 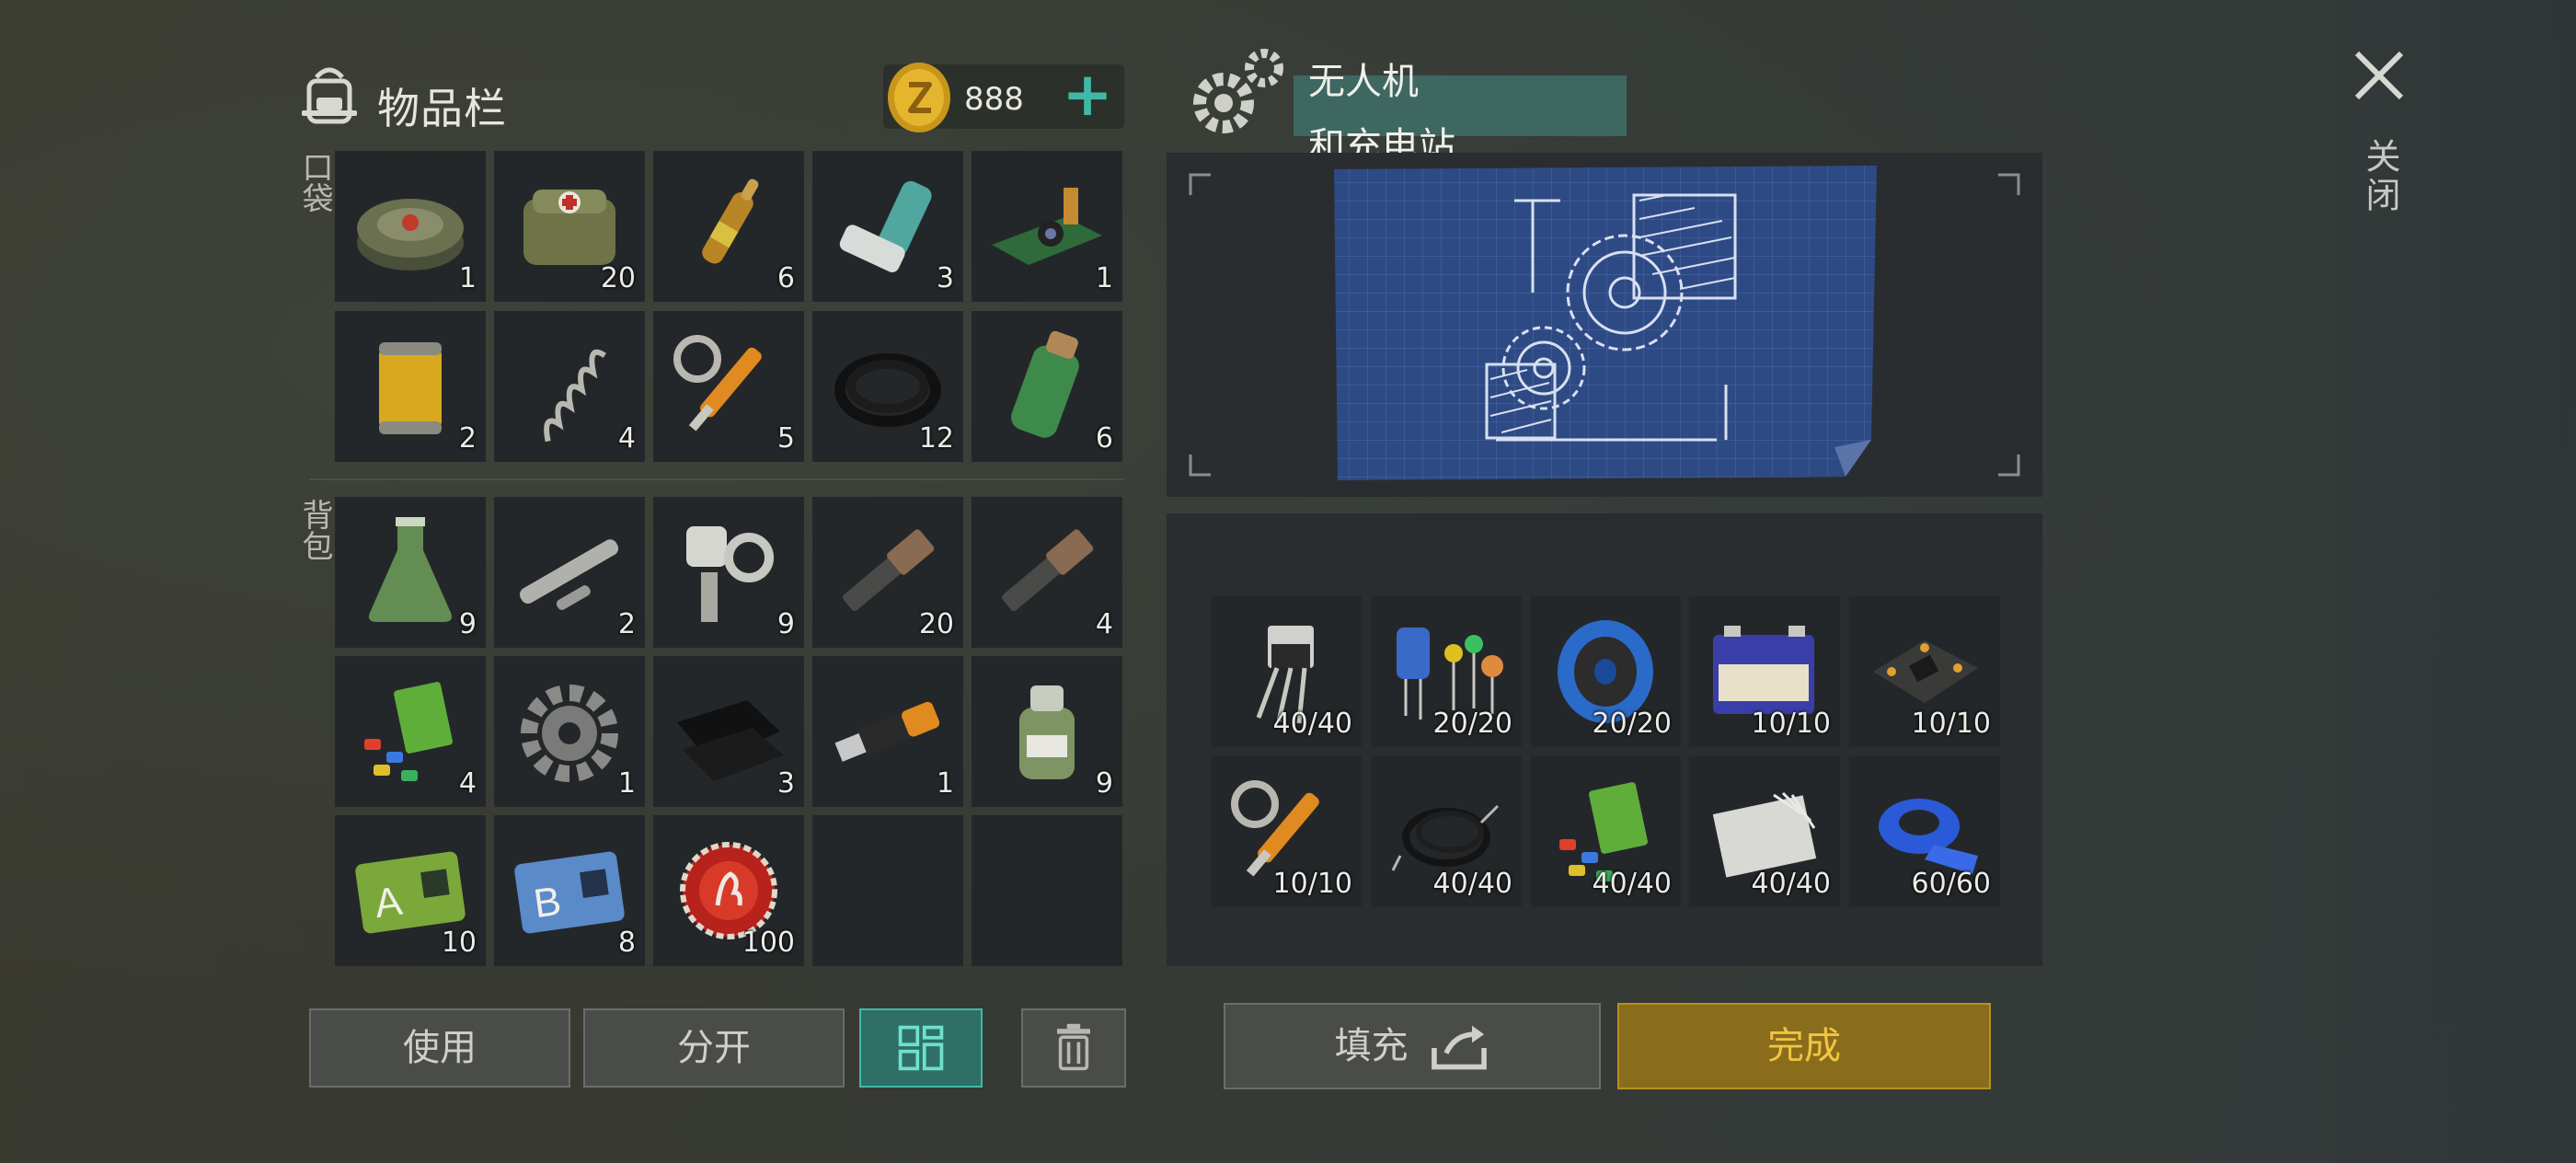 I want to click on camera-module-icon, so click(x=1047, y=227).